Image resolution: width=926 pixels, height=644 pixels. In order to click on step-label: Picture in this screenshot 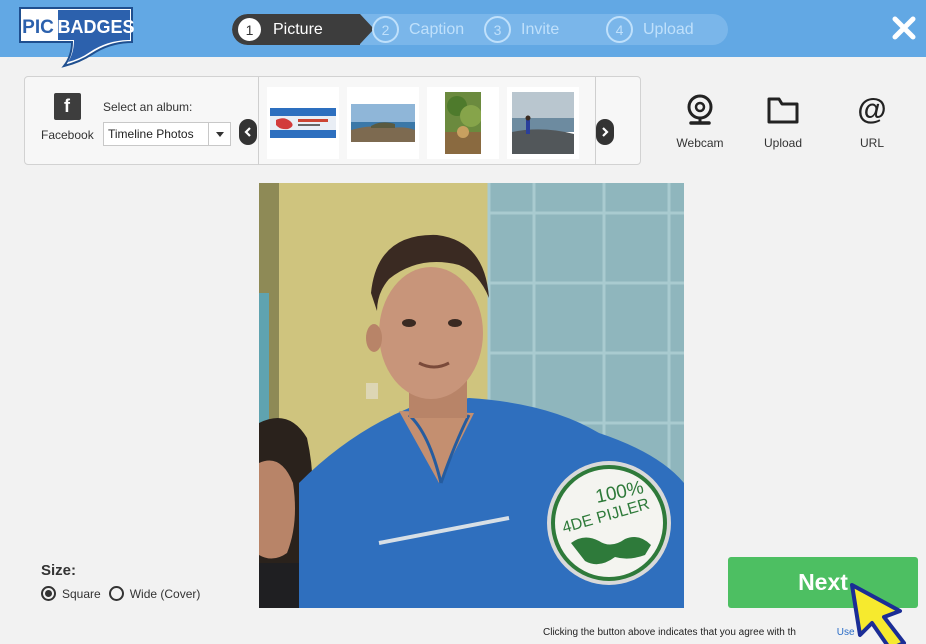, I will do `click(298, 29)`.